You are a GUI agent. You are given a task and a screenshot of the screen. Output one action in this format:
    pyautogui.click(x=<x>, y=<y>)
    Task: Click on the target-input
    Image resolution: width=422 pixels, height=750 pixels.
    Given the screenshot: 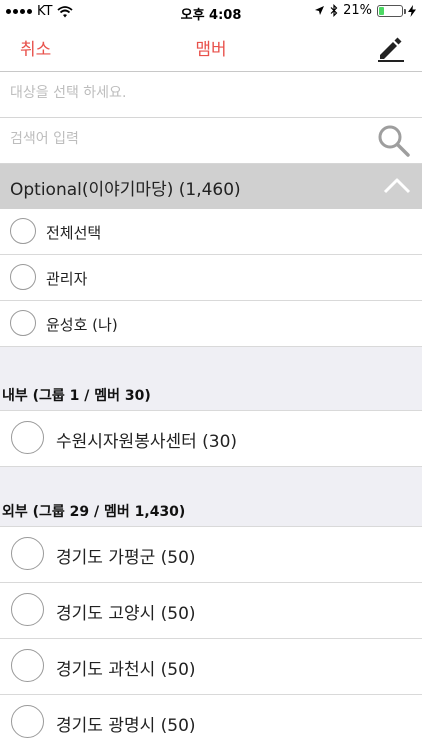 What is the action you would take?
    pyautogui.click(x=180, y=93)
    